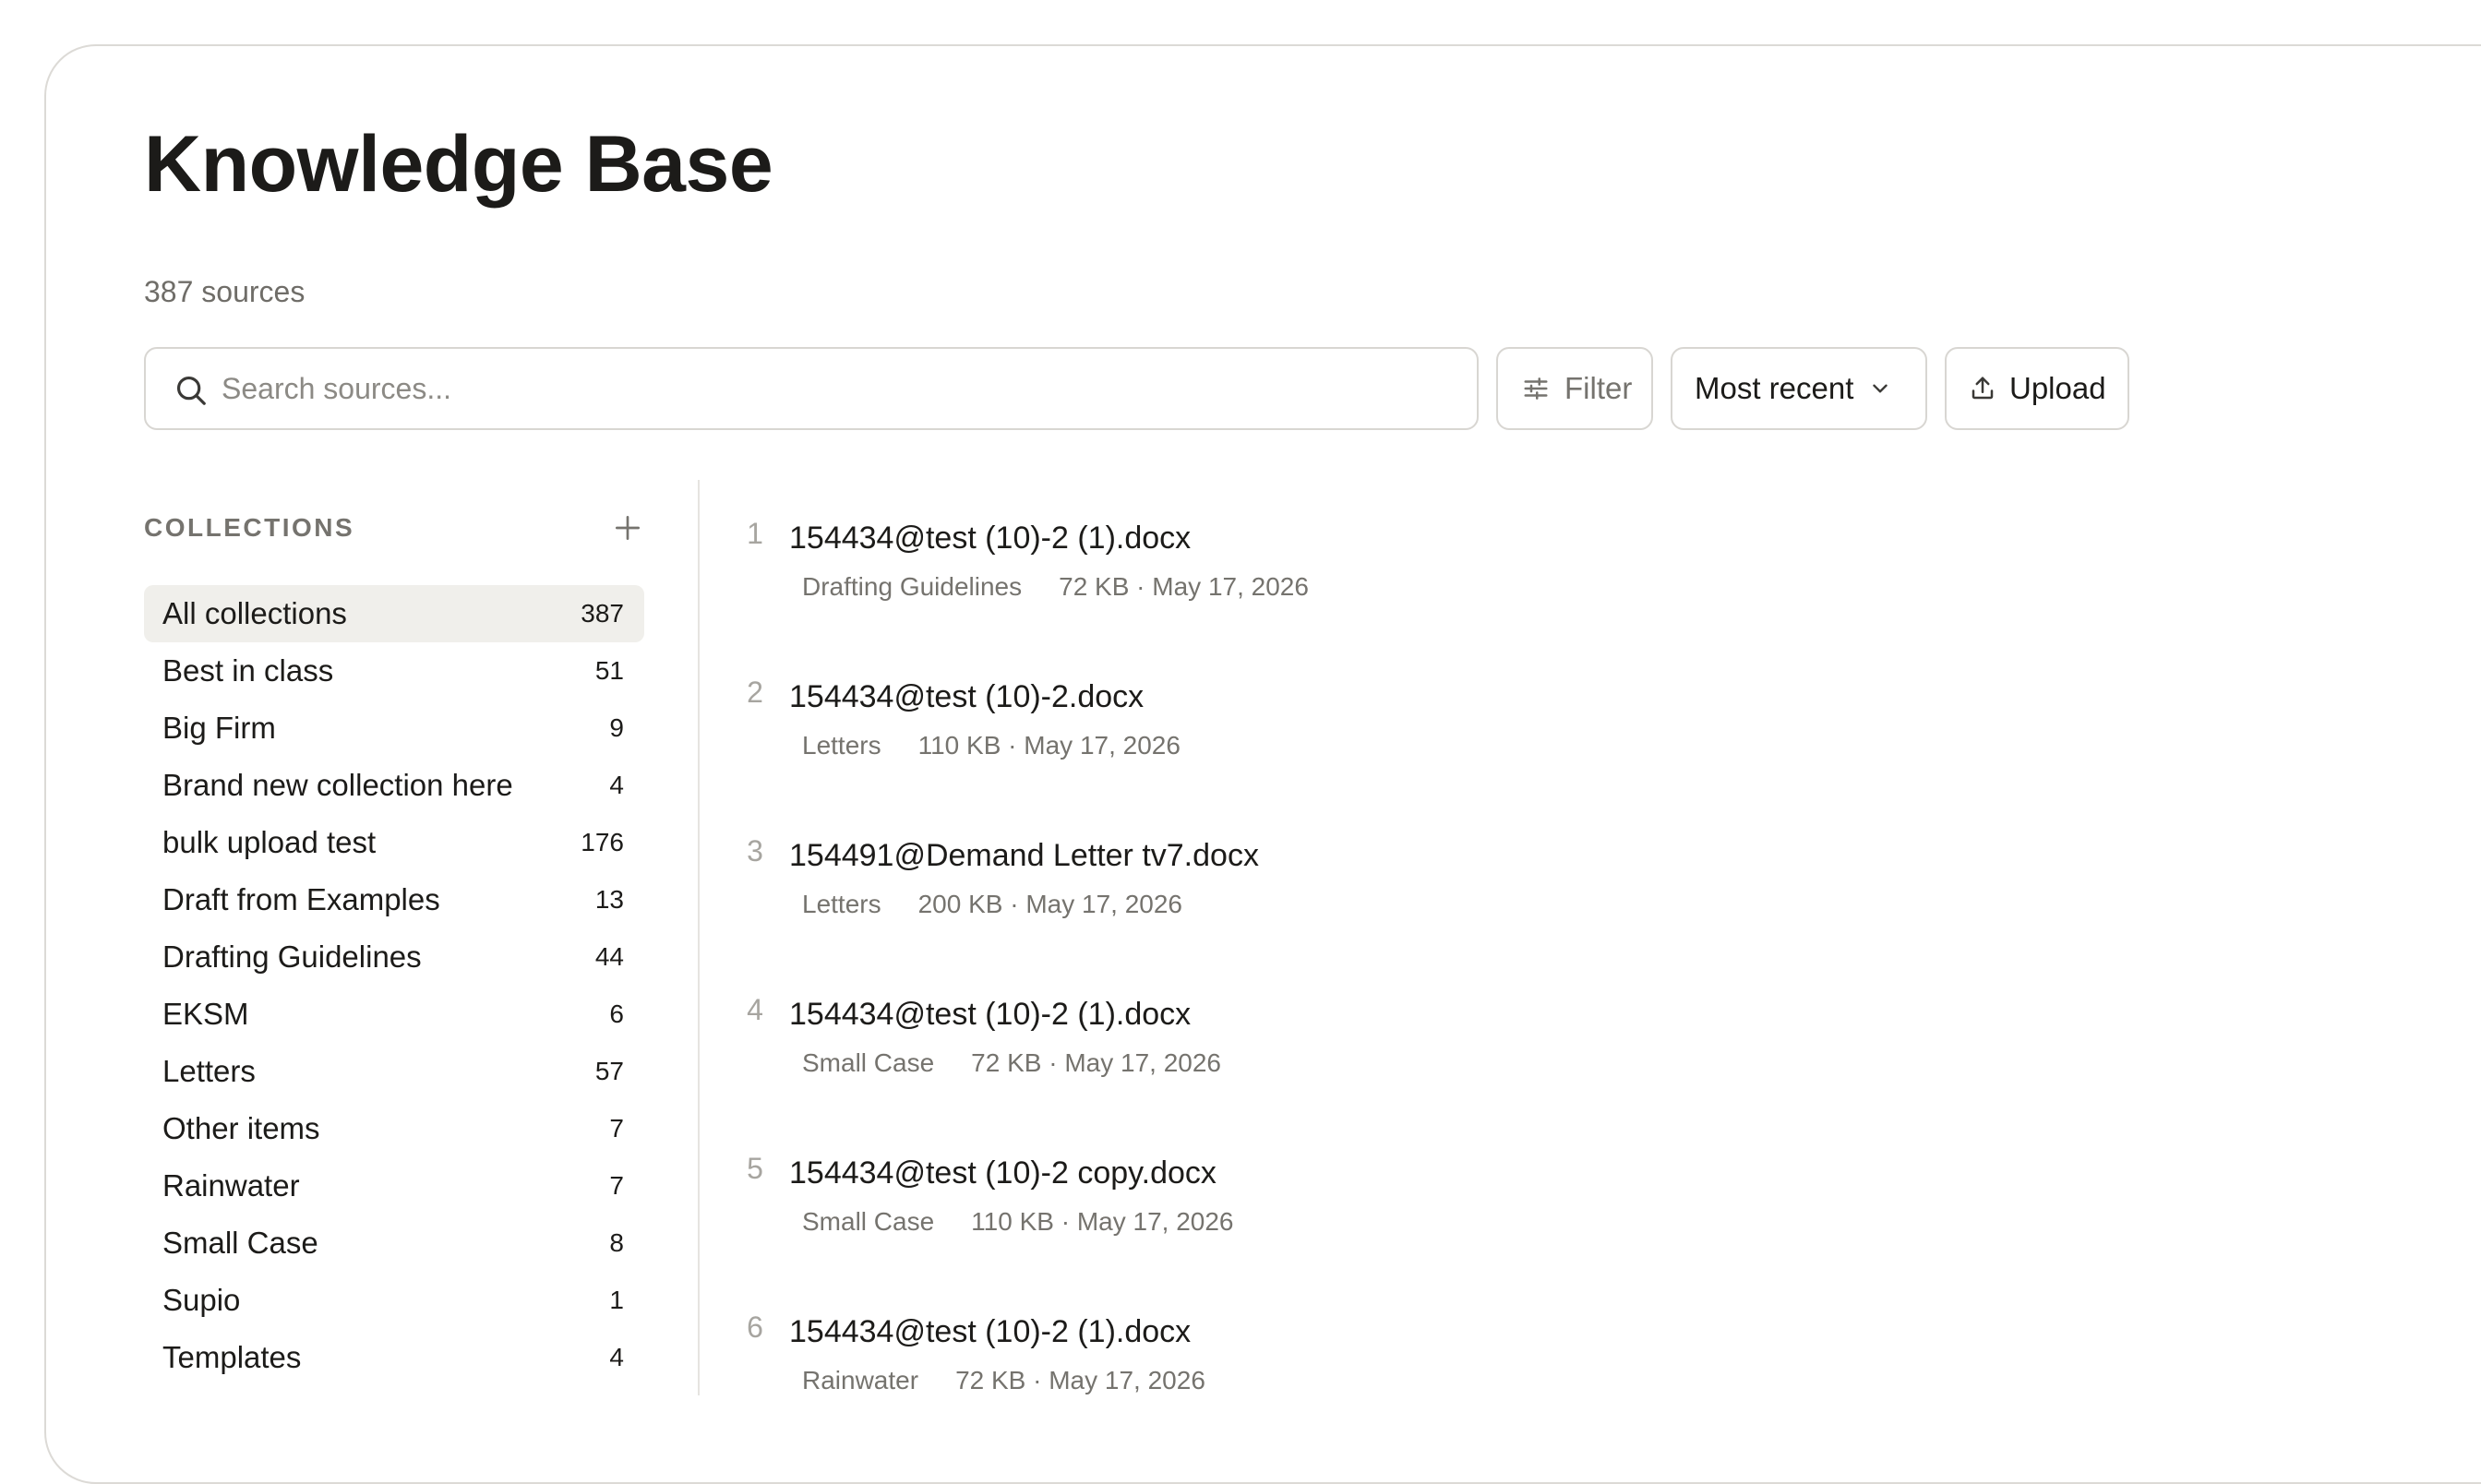 The height and width of the screenshot is (1484, 2481). Describe the element at coordinates (1880, 388) in the screenshot. I see `chevron-down-icon` at that location.